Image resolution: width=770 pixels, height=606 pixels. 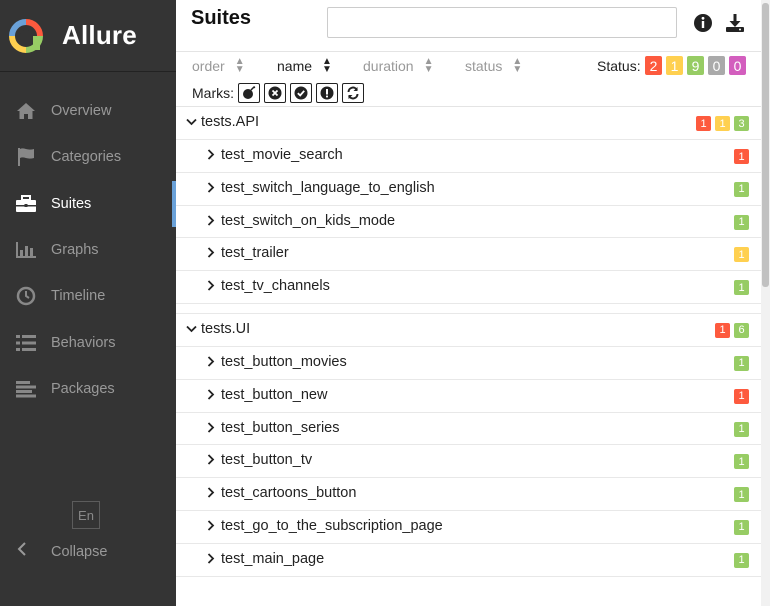 What do you see at coordinates (327, 93) in the screenshot?
I see `new-broken-icon` at bounding box center [327, 93].